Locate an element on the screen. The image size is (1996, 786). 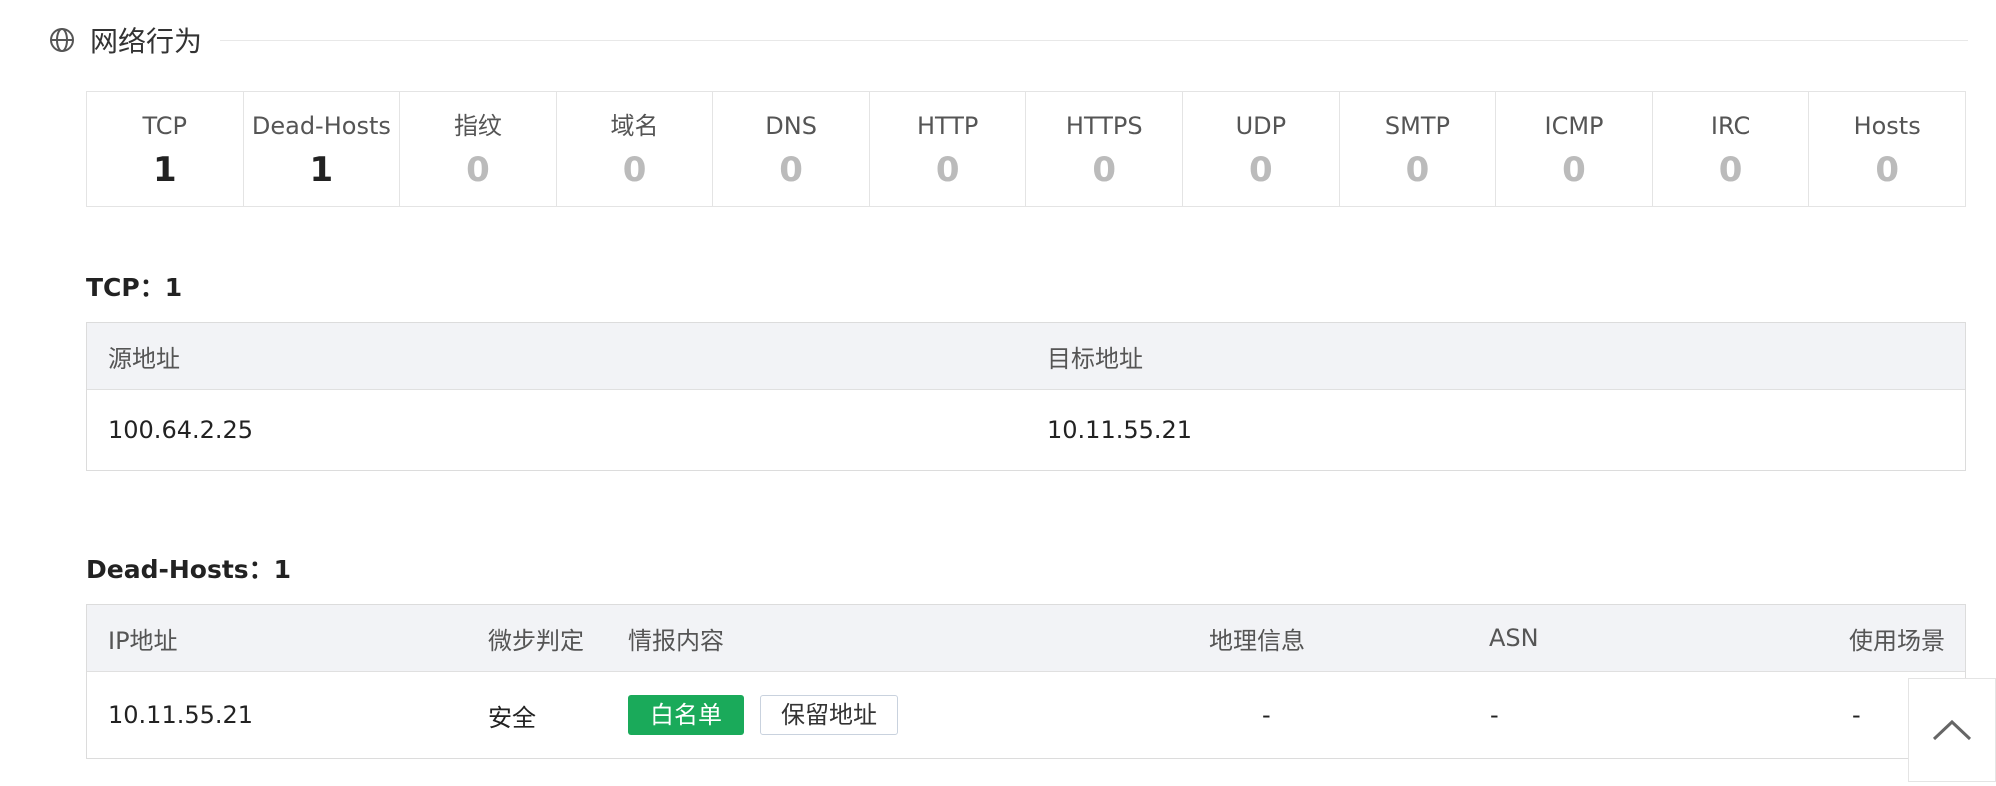
column-header-usage: 使用场景 is located at coordinates (1897, 640).